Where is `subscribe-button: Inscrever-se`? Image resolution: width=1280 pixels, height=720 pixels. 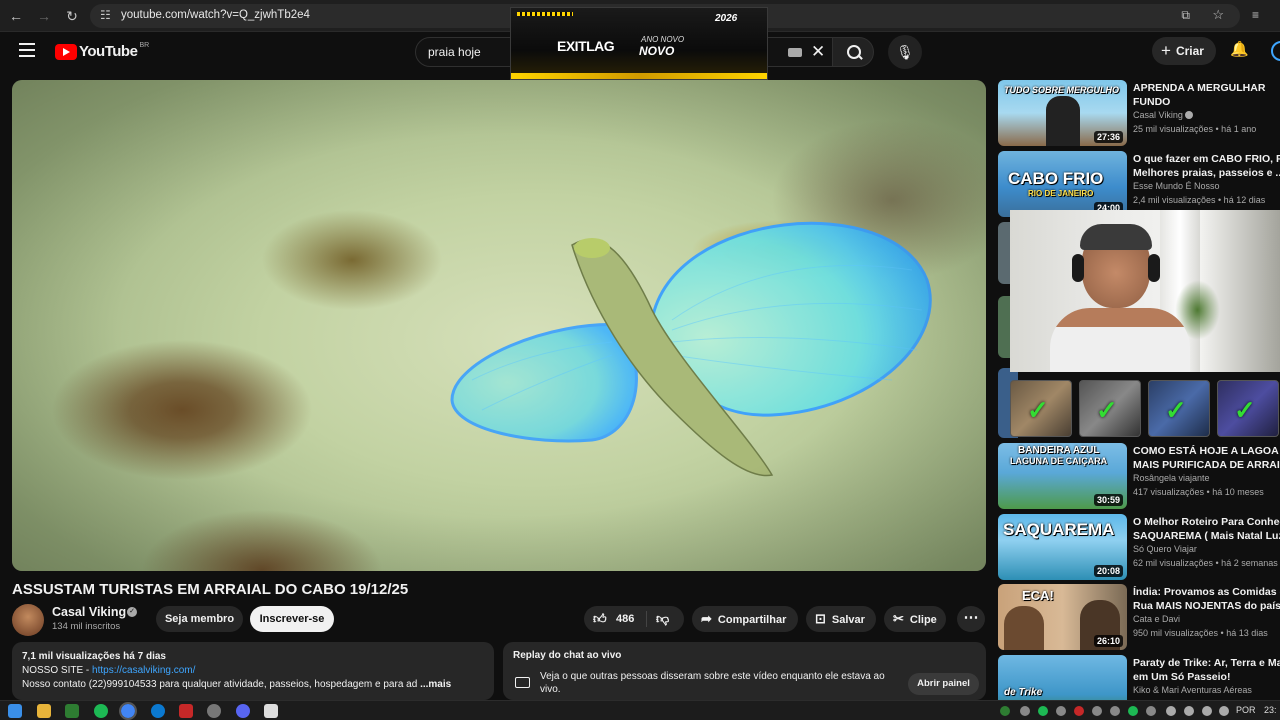
subscribe-button: Inscrever-se is located at coordinates (292, 619).